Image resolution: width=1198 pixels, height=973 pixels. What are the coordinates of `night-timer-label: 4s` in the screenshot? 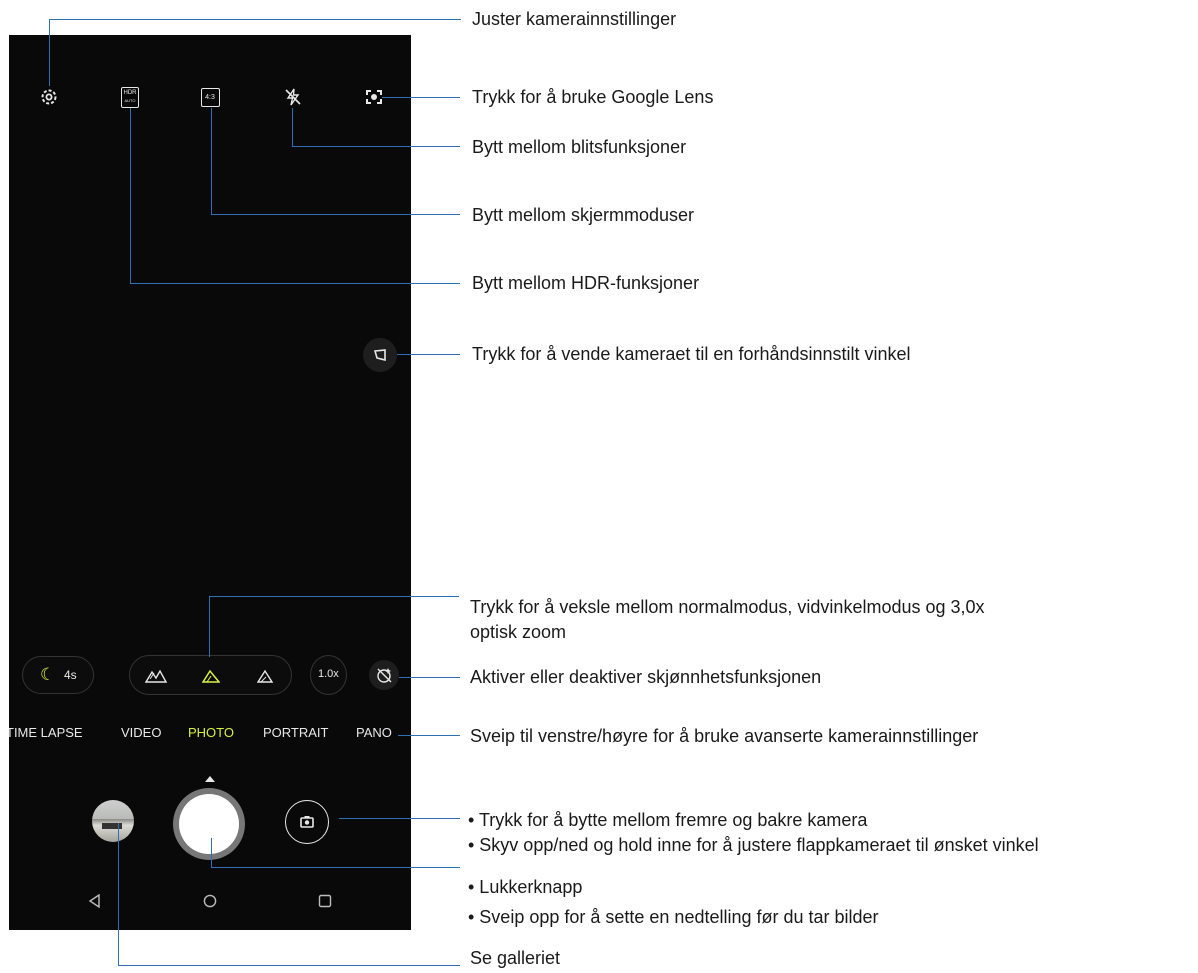 It's located at (70, 675).